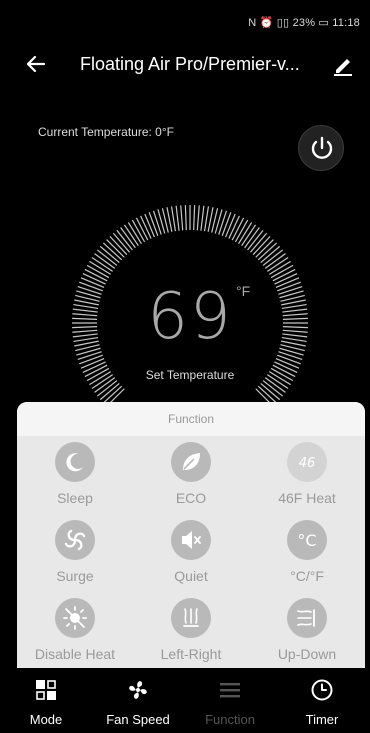 Image resolution: width=370 pixels, height=733 pixels. I want to click on function-disable-heat: Disable Heat, so click(75, 633).